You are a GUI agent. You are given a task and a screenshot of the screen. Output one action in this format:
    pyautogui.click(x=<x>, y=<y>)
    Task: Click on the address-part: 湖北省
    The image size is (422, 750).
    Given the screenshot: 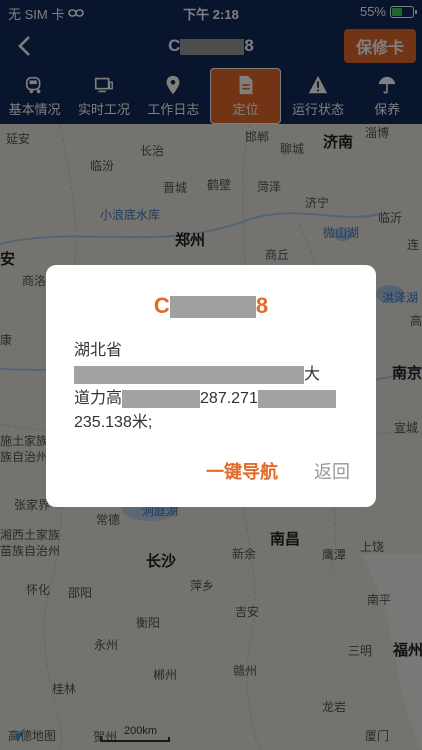 What is the action you would take?
    pyautogui.click(x=98, y=350)
    